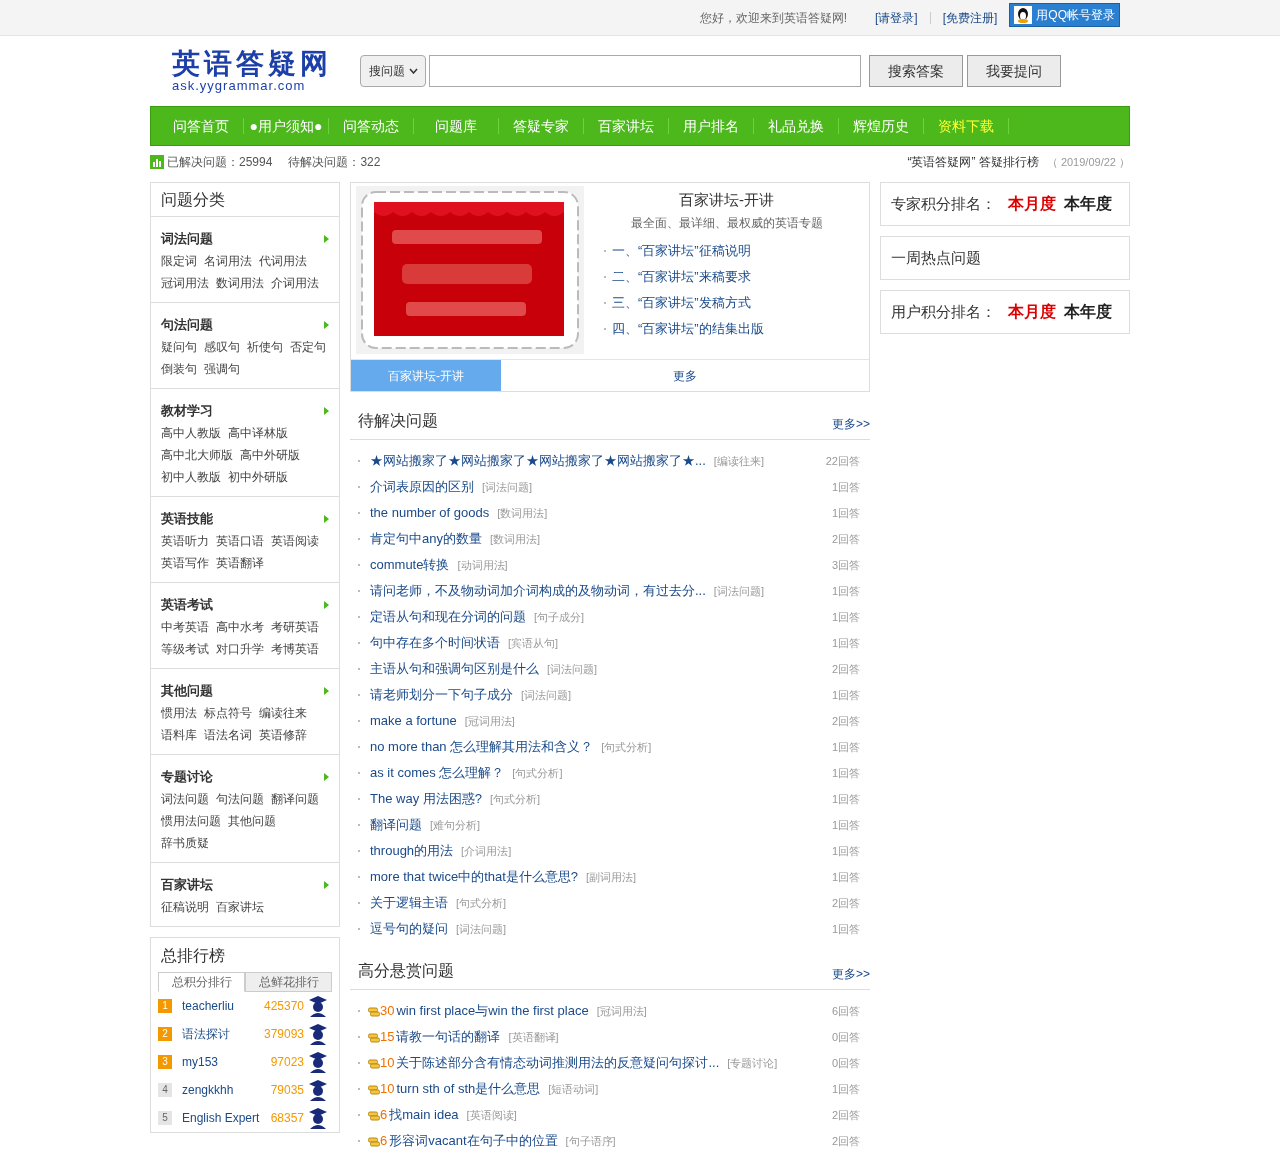 The height and width of the screenshot is (1167, 1280). What do you see at coordinates (435, 643) in the screenshot?
I see `question-link: 句中存在多个时间状语` at bounding box center [435, 643].